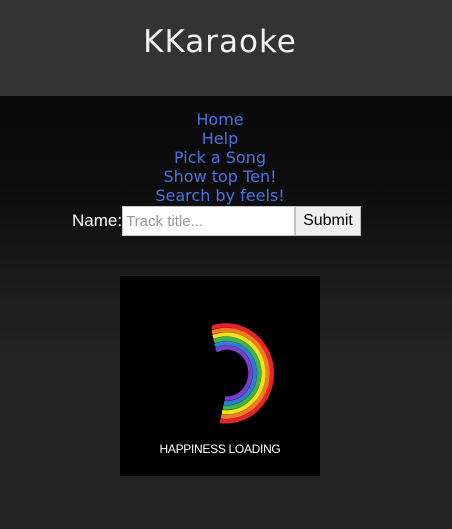  I want to click on track-search-form: Name: Submit, so click(216, 221).